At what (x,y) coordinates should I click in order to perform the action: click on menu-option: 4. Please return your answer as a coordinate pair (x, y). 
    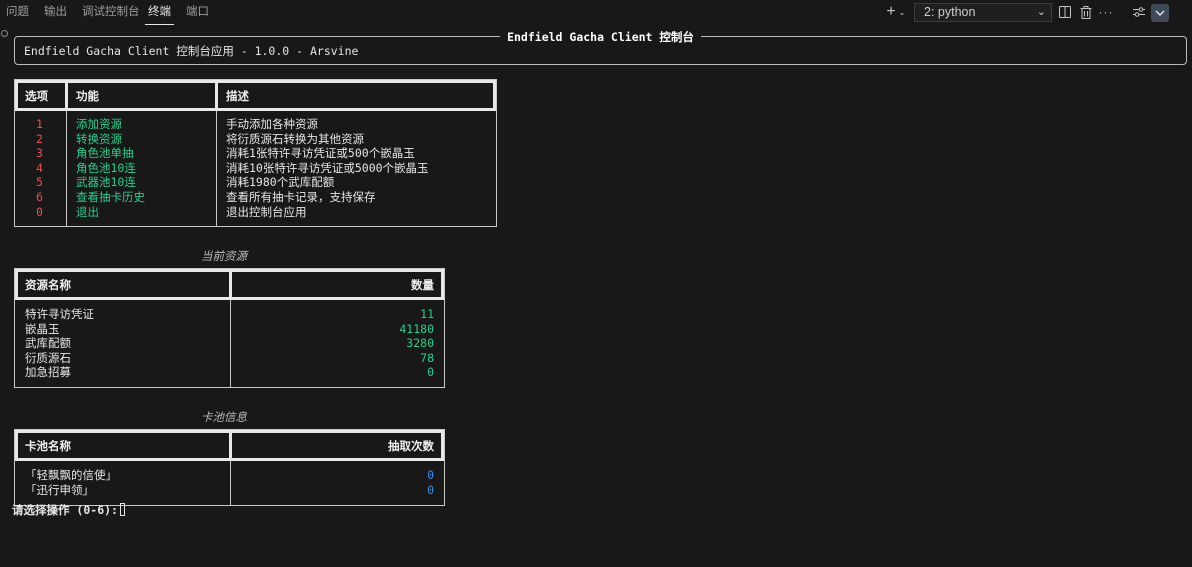
    Looking at the image, I should click on (39, 167).